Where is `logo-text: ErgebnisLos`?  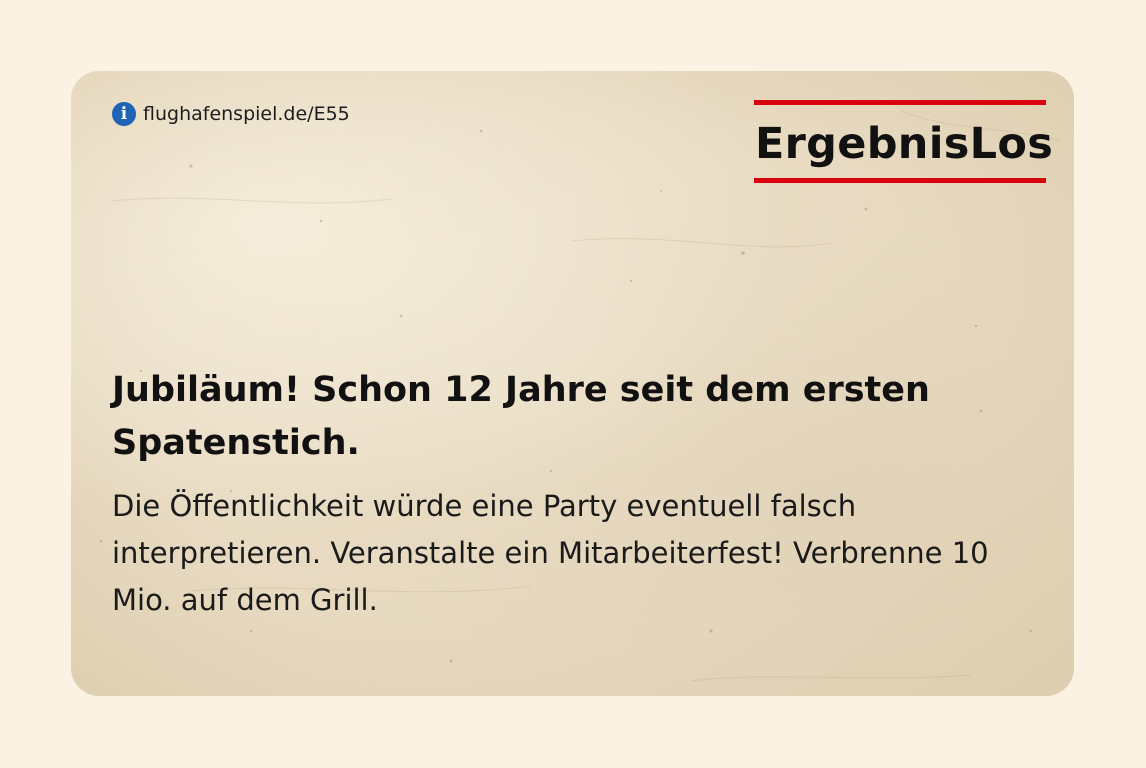
logo-text: ErgebnisLos is located at coordinates (904, 144).